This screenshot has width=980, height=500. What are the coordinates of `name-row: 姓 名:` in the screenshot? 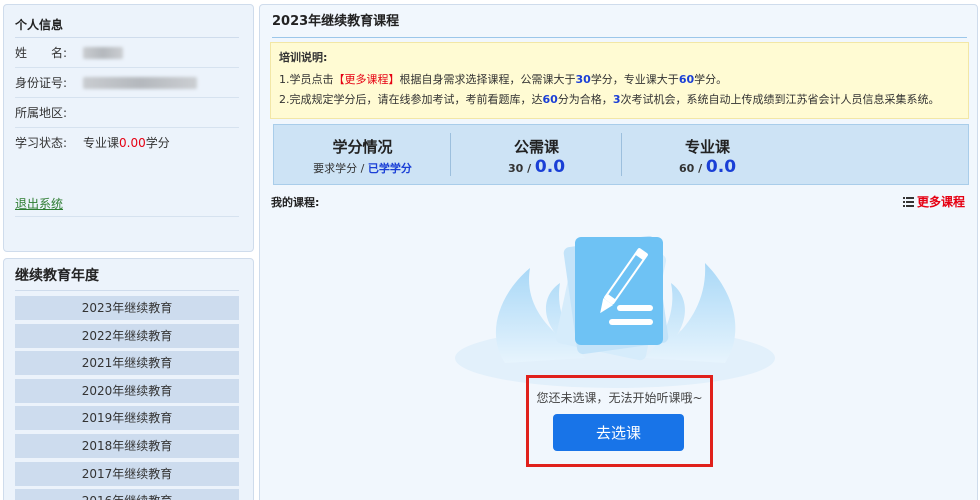 It's located at (127, 53).